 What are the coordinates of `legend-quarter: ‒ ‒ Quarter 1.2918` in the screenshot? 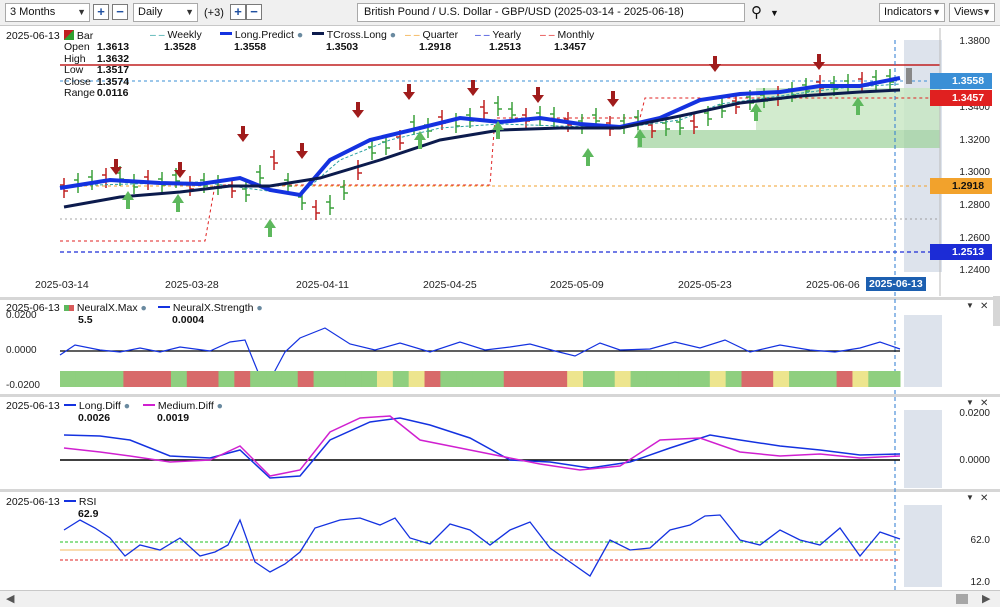 It's located at (431, 41).